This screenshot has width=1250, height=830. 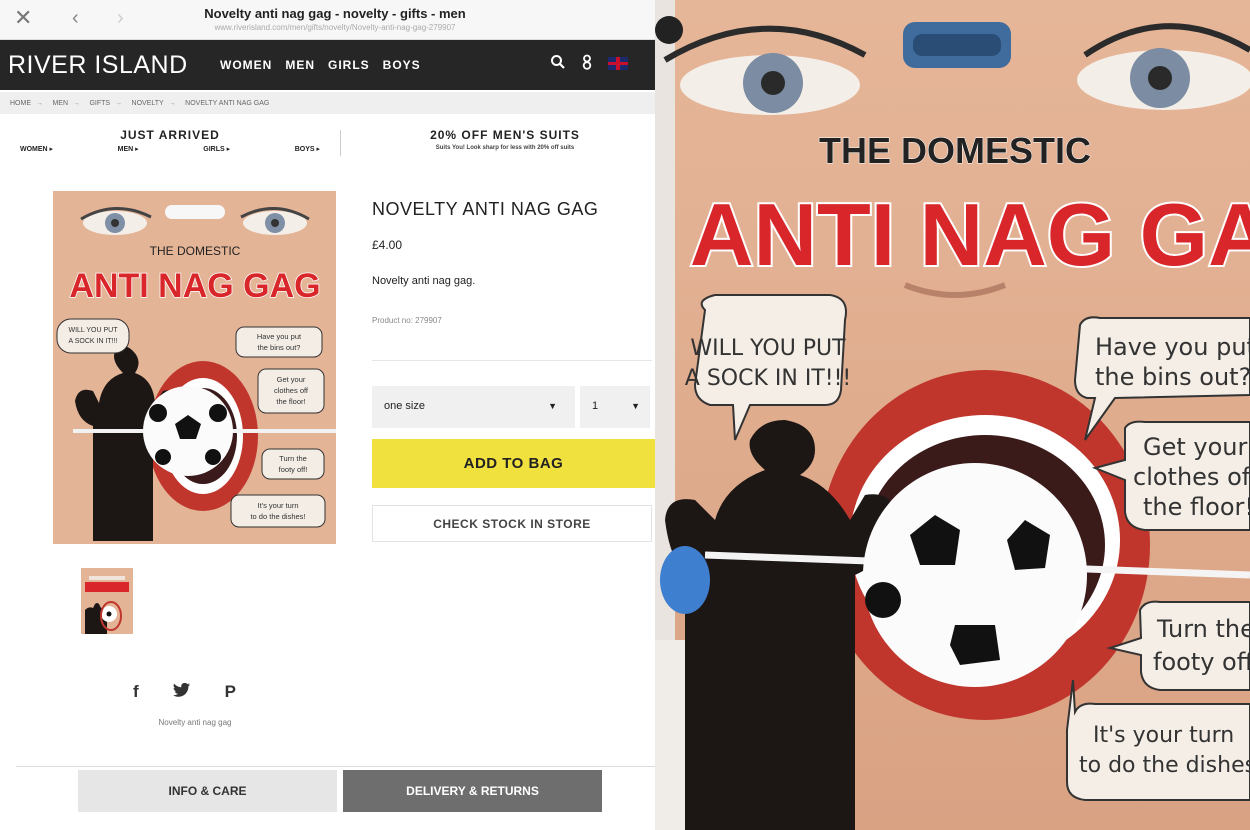 What do you see at coordinates (970, 234) in the screenshot?
I see `closeup-line2: ANTI NAG GAG` at bounding box center [970, 234].